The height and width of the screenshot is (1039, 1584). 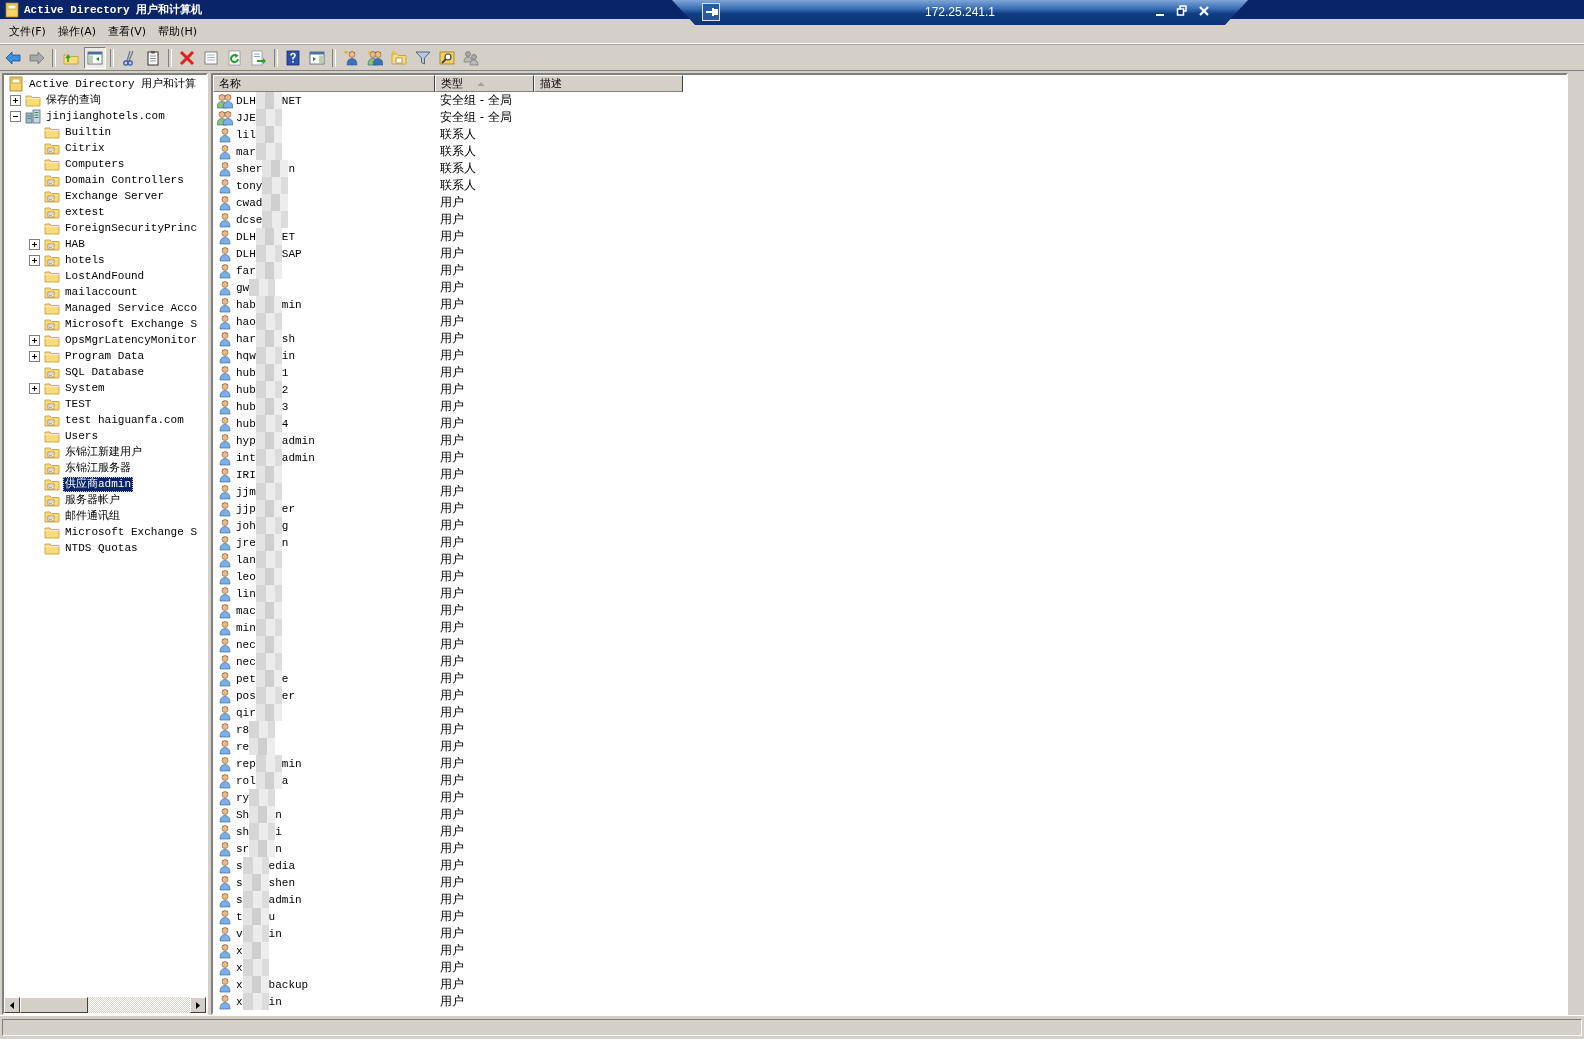 I want to click on menu-item: 帮助(H), so click(x=177, y=31).